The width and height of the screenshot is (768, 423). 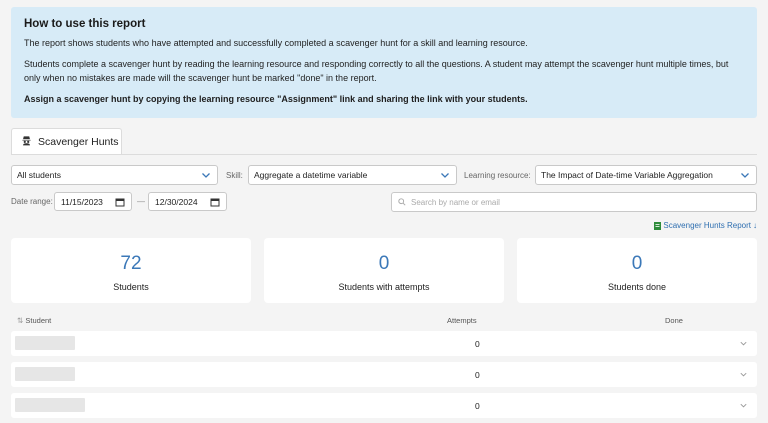 I want to click on stat-card-students: 72 Students, so click(x=131, y=270).